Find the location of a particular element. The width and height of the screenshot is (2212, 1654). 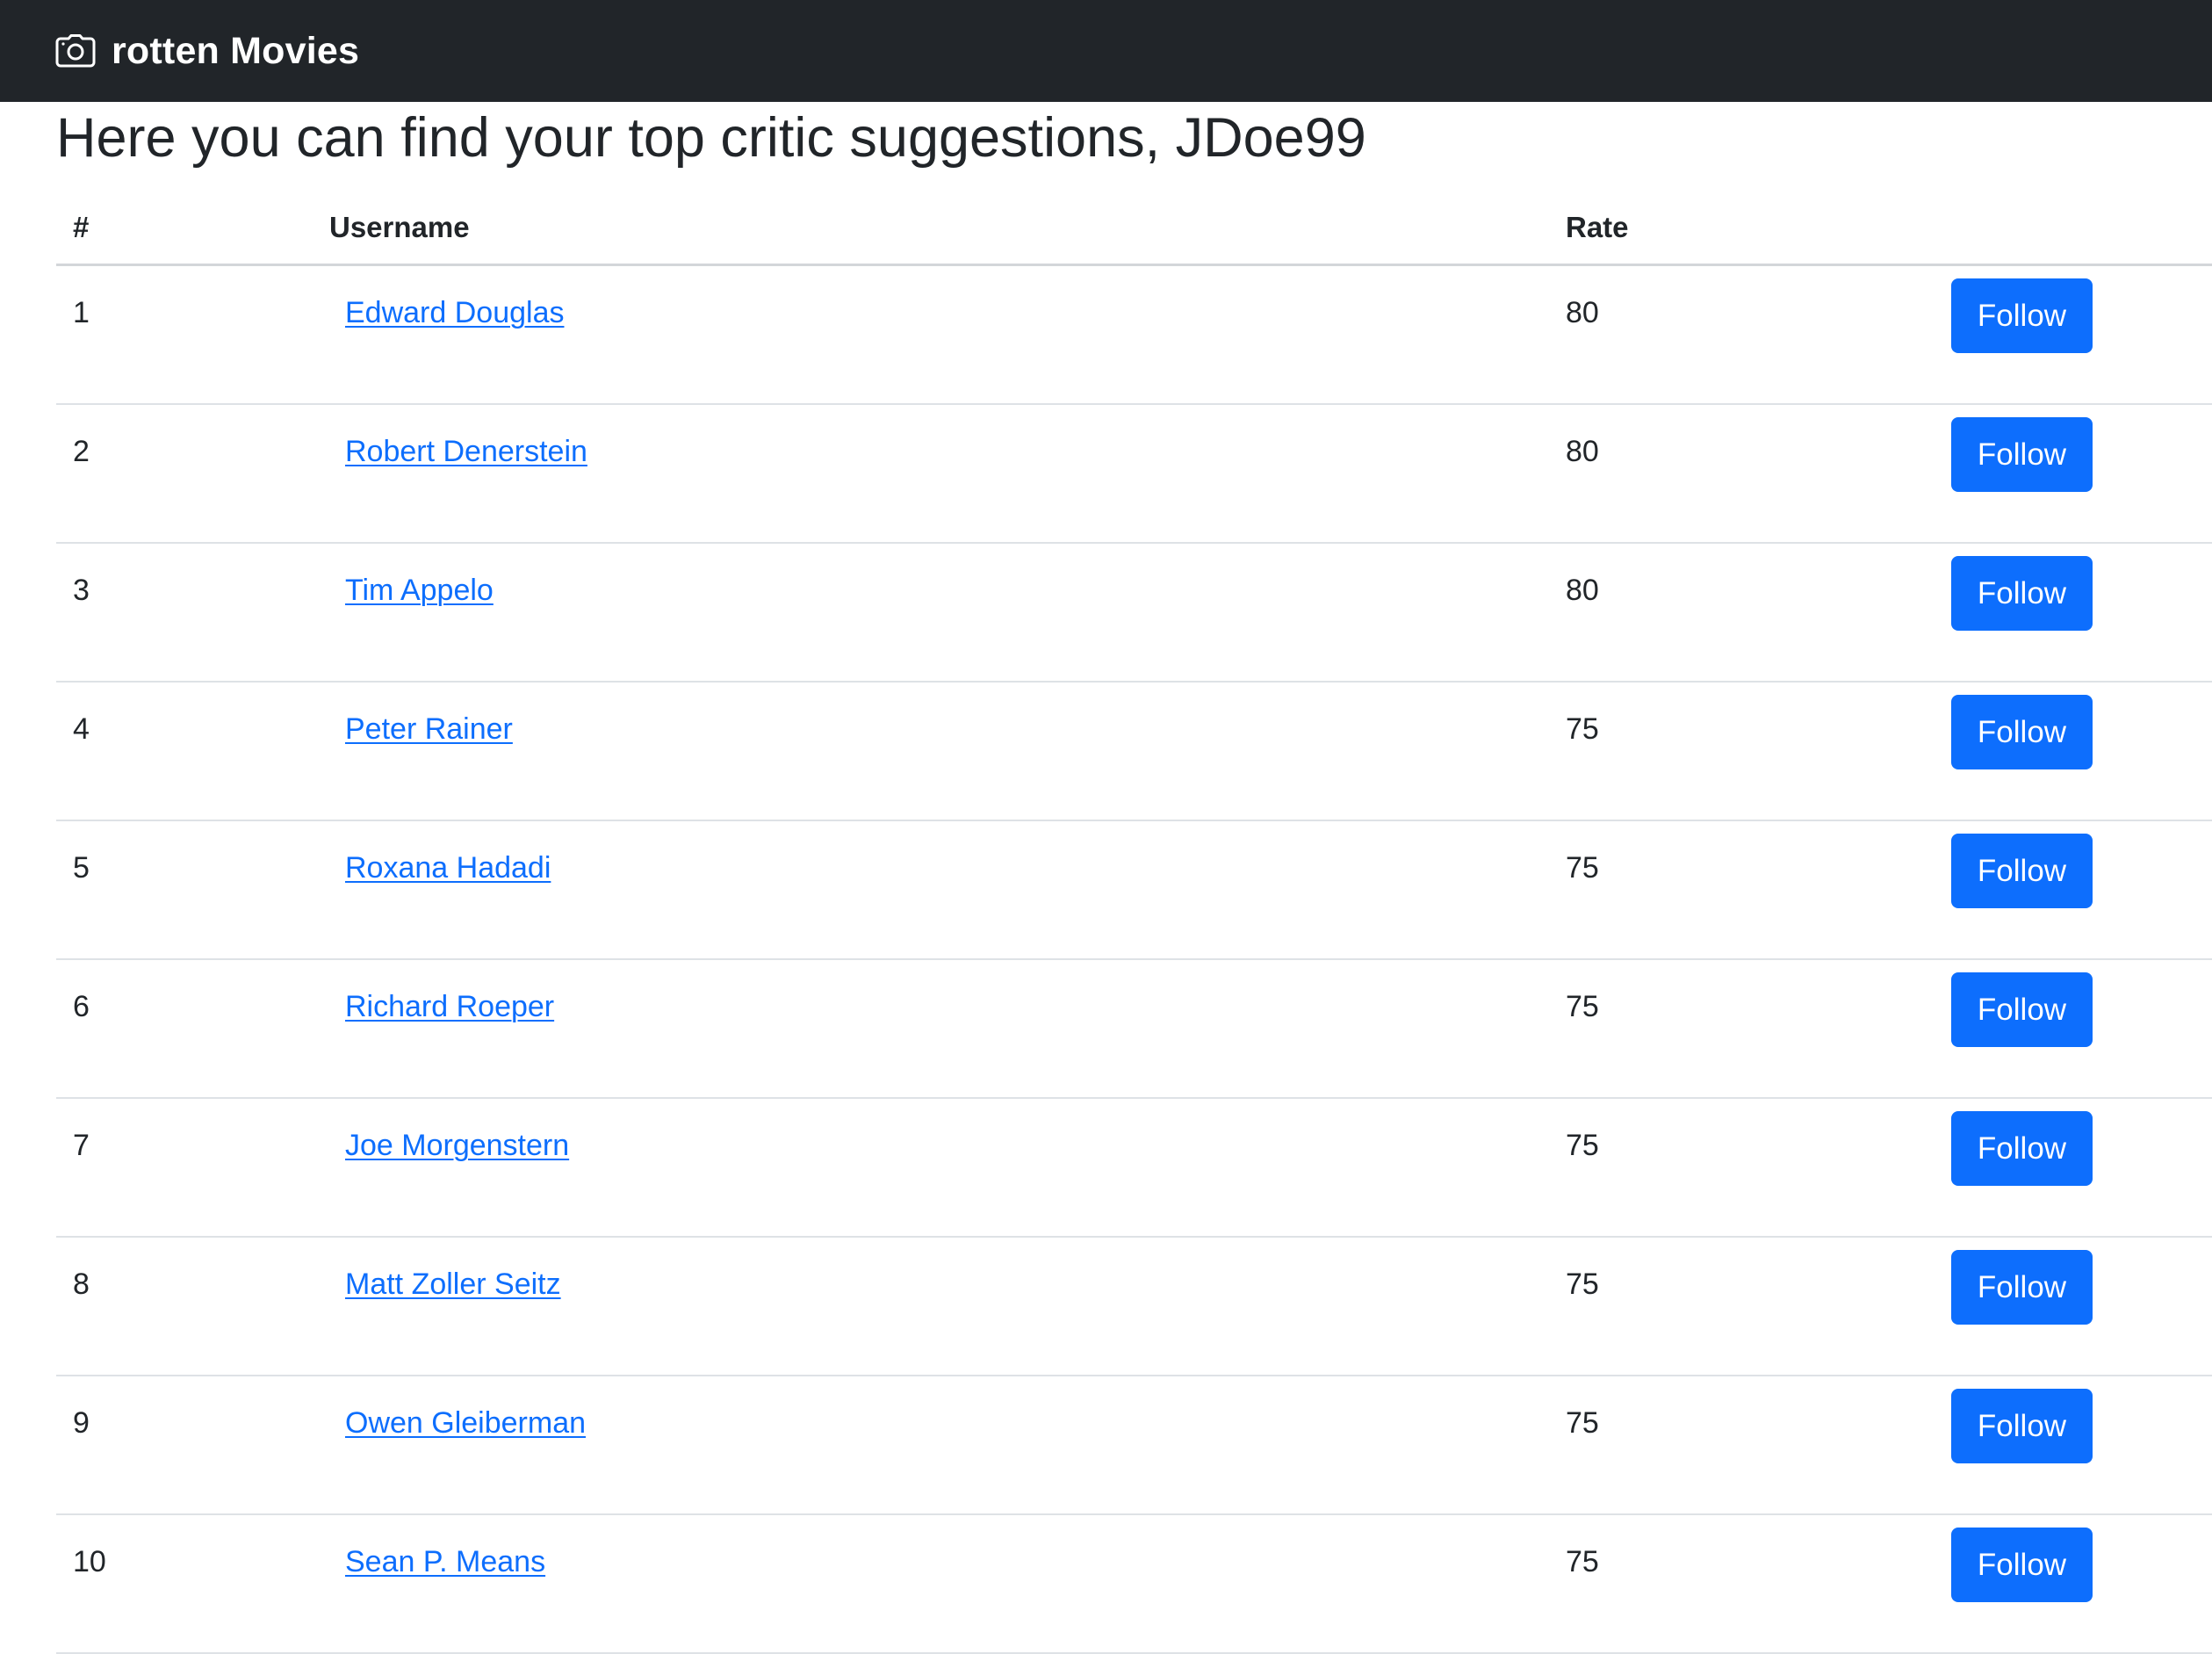

table-row: 6 Richard Roeper 75 Follow is located at coordinates (1134, 1029).